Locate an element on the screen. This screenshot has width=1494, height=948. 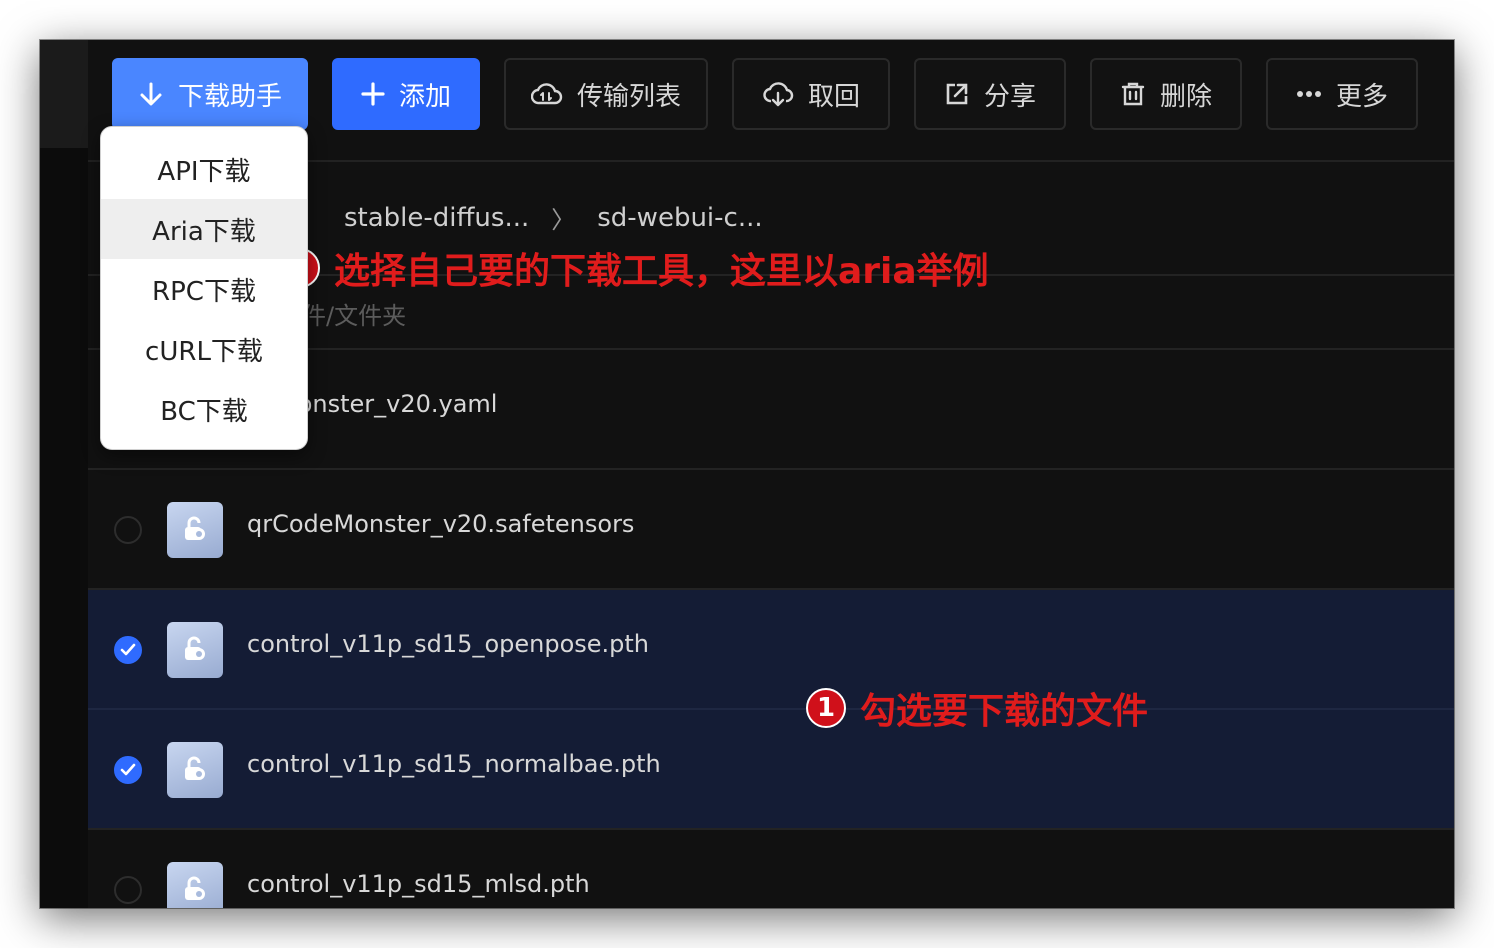
table-row: control_v11p_sd15_openpose.pth is located at coordinates (771, 650).